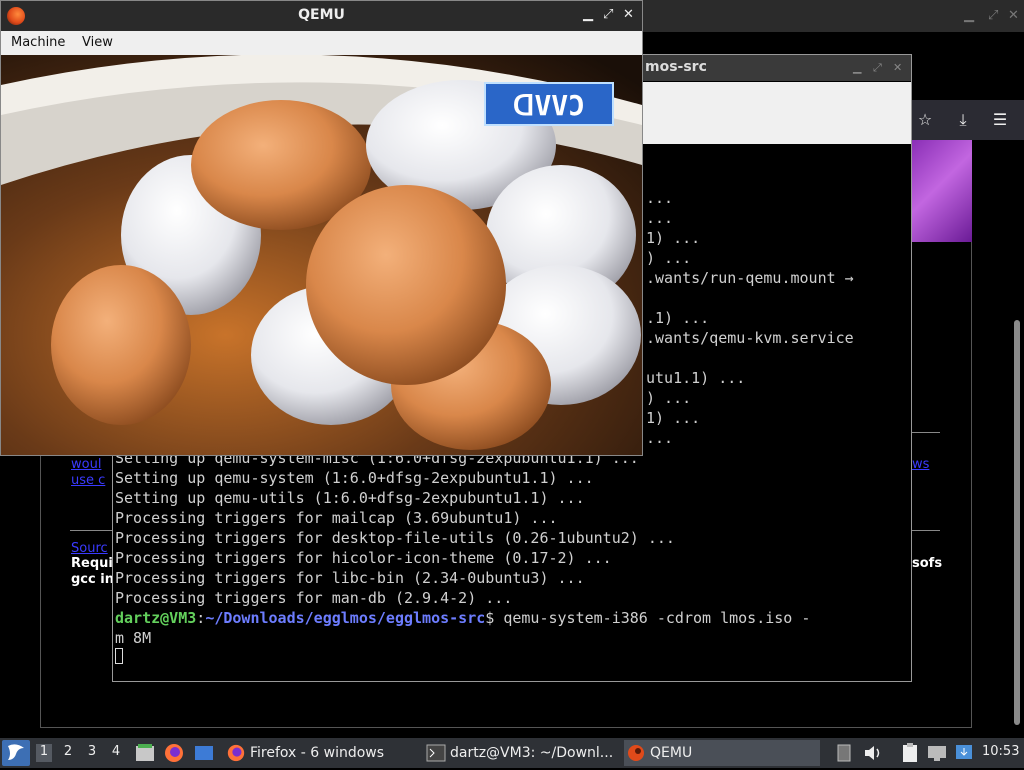  I want to click on firefox-toolbar: ☆ ⤓ ☰, so click(968, 120).